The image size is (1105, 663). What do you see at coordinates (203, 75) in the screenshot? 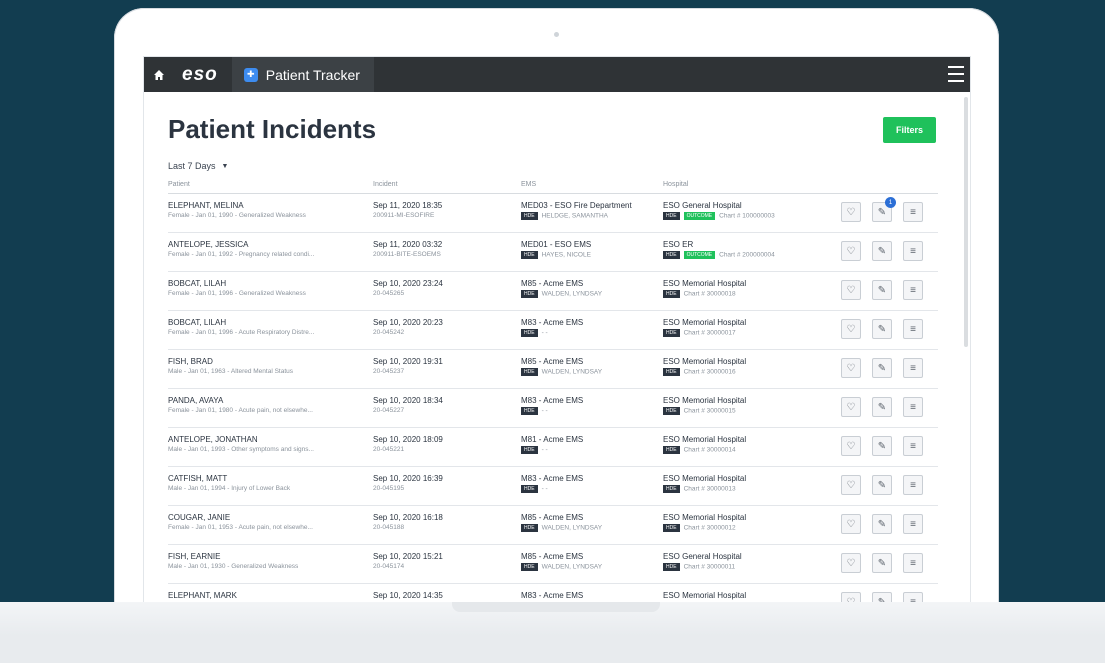
I see `eso-logo: eso` at bounding box center [203, 75].